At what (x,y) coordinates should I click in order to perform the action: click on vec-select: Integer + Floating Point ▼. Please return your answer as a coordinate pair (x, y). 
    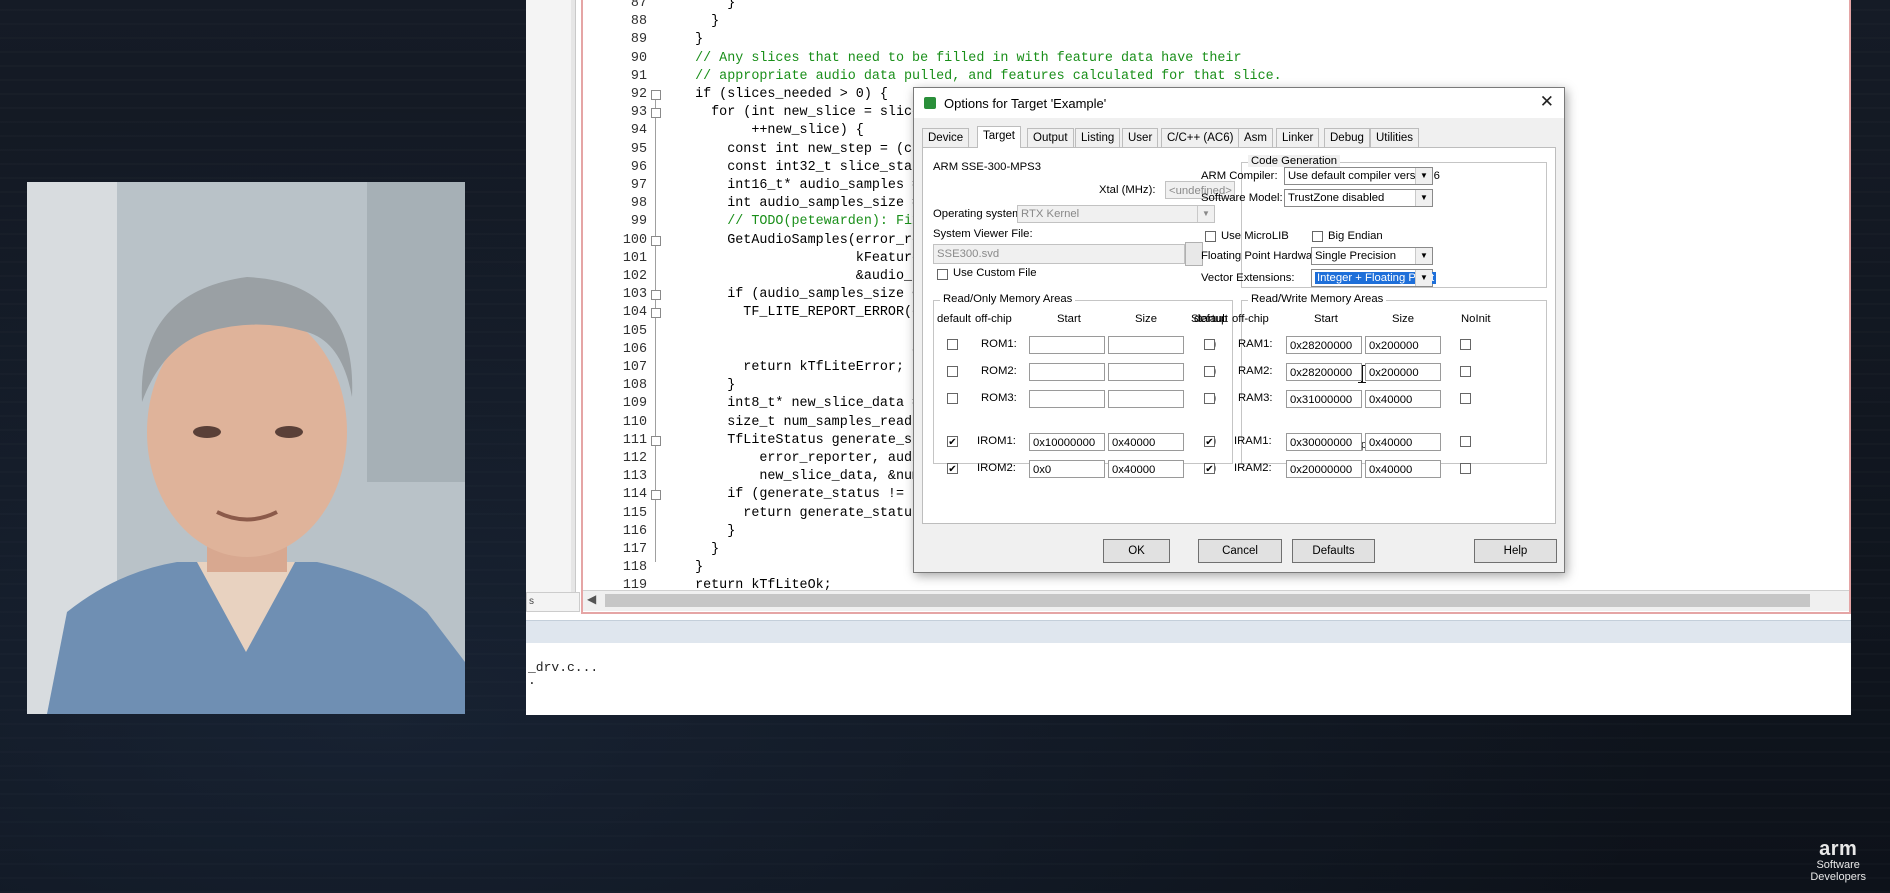
    Looking at the image, I should click on (1374, 278).